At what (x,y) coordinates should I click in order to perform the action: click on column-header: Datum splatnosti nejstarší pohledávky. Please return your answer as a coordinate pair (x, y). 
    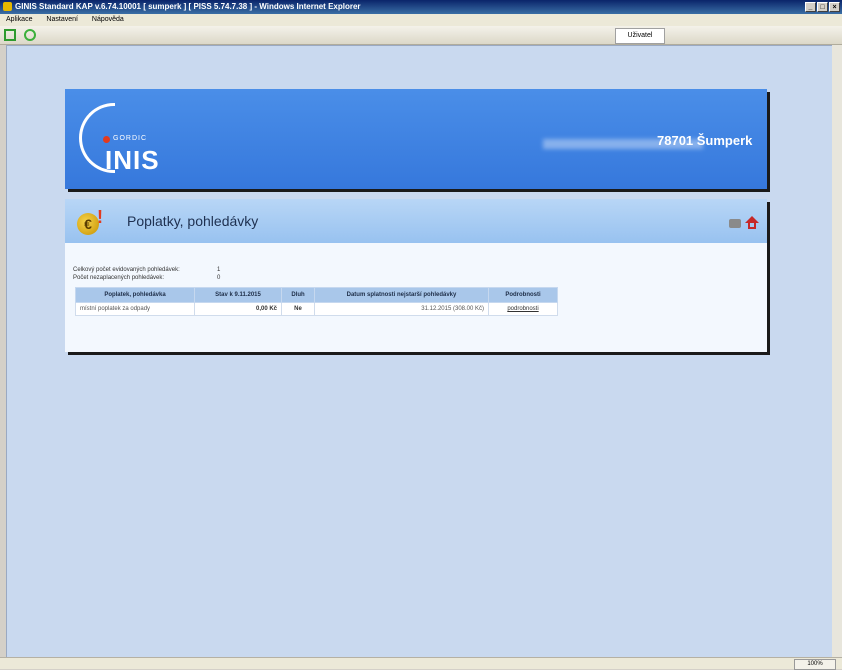
    Looking at the image, I should click on (401, 295).